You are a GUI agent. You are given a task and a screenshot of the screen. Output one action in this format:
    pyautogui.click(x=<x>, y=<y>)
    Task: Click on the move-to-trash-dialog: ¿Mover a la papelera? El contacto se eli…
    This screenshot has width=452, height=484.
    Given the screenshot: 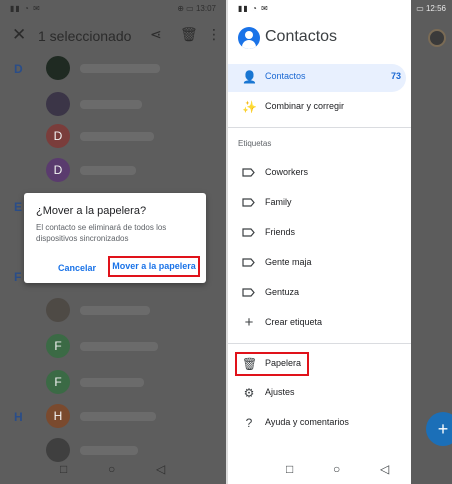 What is the action you would take?
    pyautogui.click(x=115, y=238)
    